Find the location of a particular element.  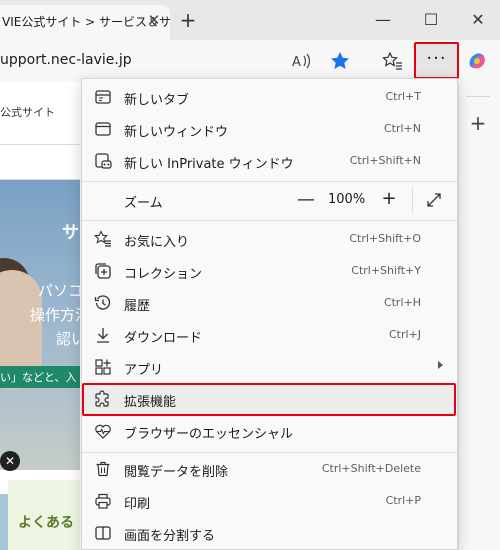

zoom-label: ズーム is located at coordinates (143, 203).